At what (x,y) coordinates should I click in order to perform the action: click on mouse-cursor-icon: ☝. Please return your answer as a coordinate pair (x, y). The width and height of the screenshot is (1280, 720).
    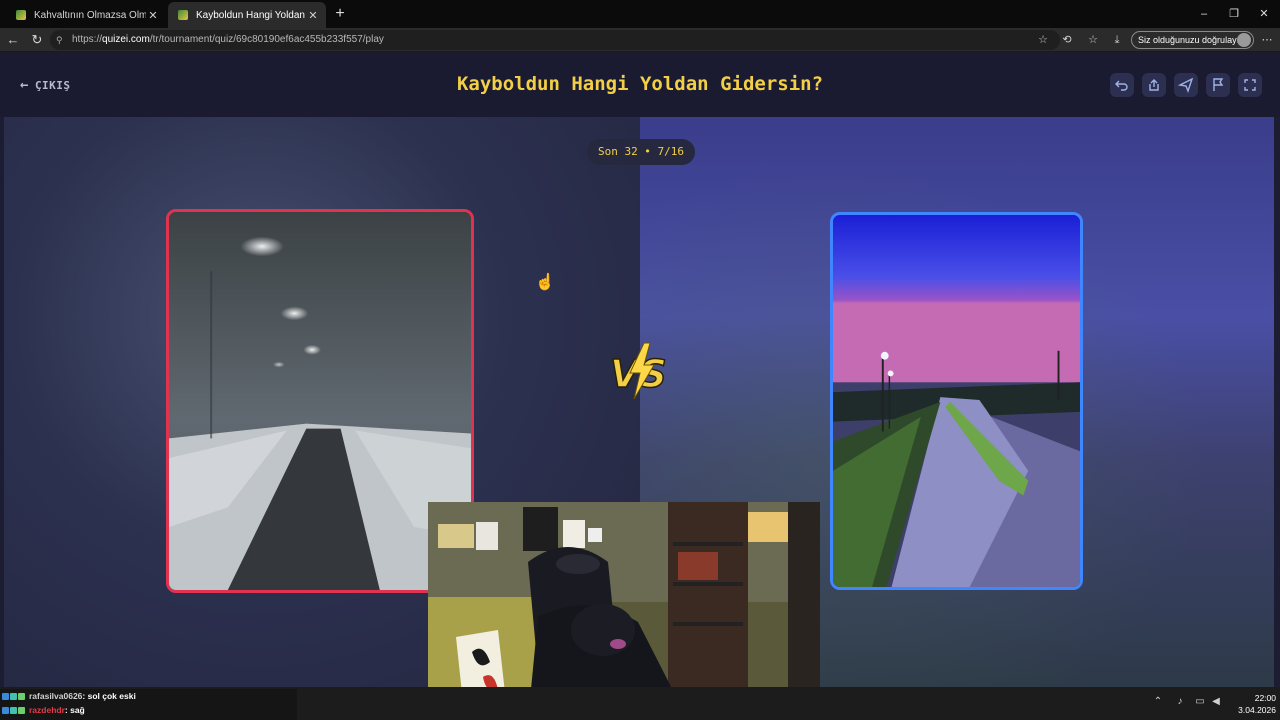
    Looking at the image, I should click on (545, 282).